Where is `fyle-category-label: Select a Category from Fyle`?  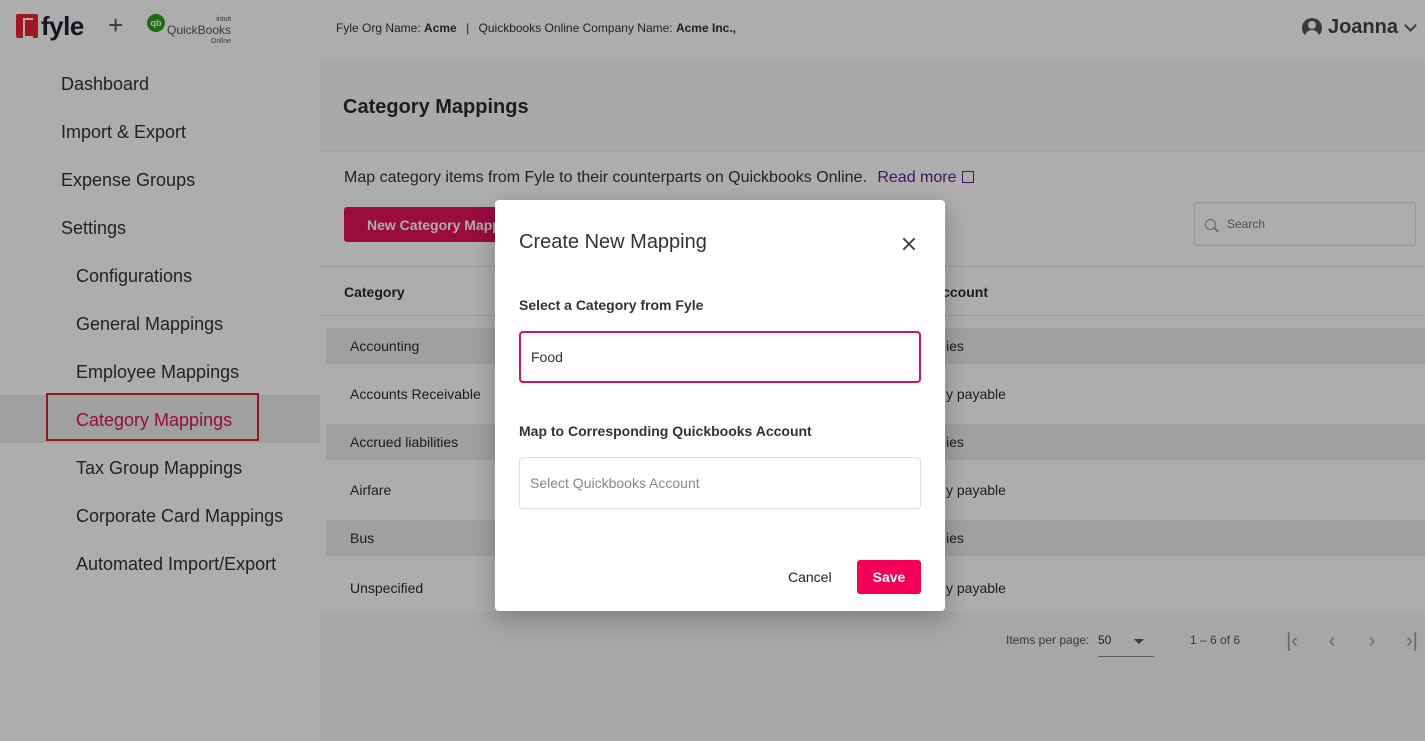 fyle-category-label: Select a Category from Fyle is located at coordinates (611, 305).